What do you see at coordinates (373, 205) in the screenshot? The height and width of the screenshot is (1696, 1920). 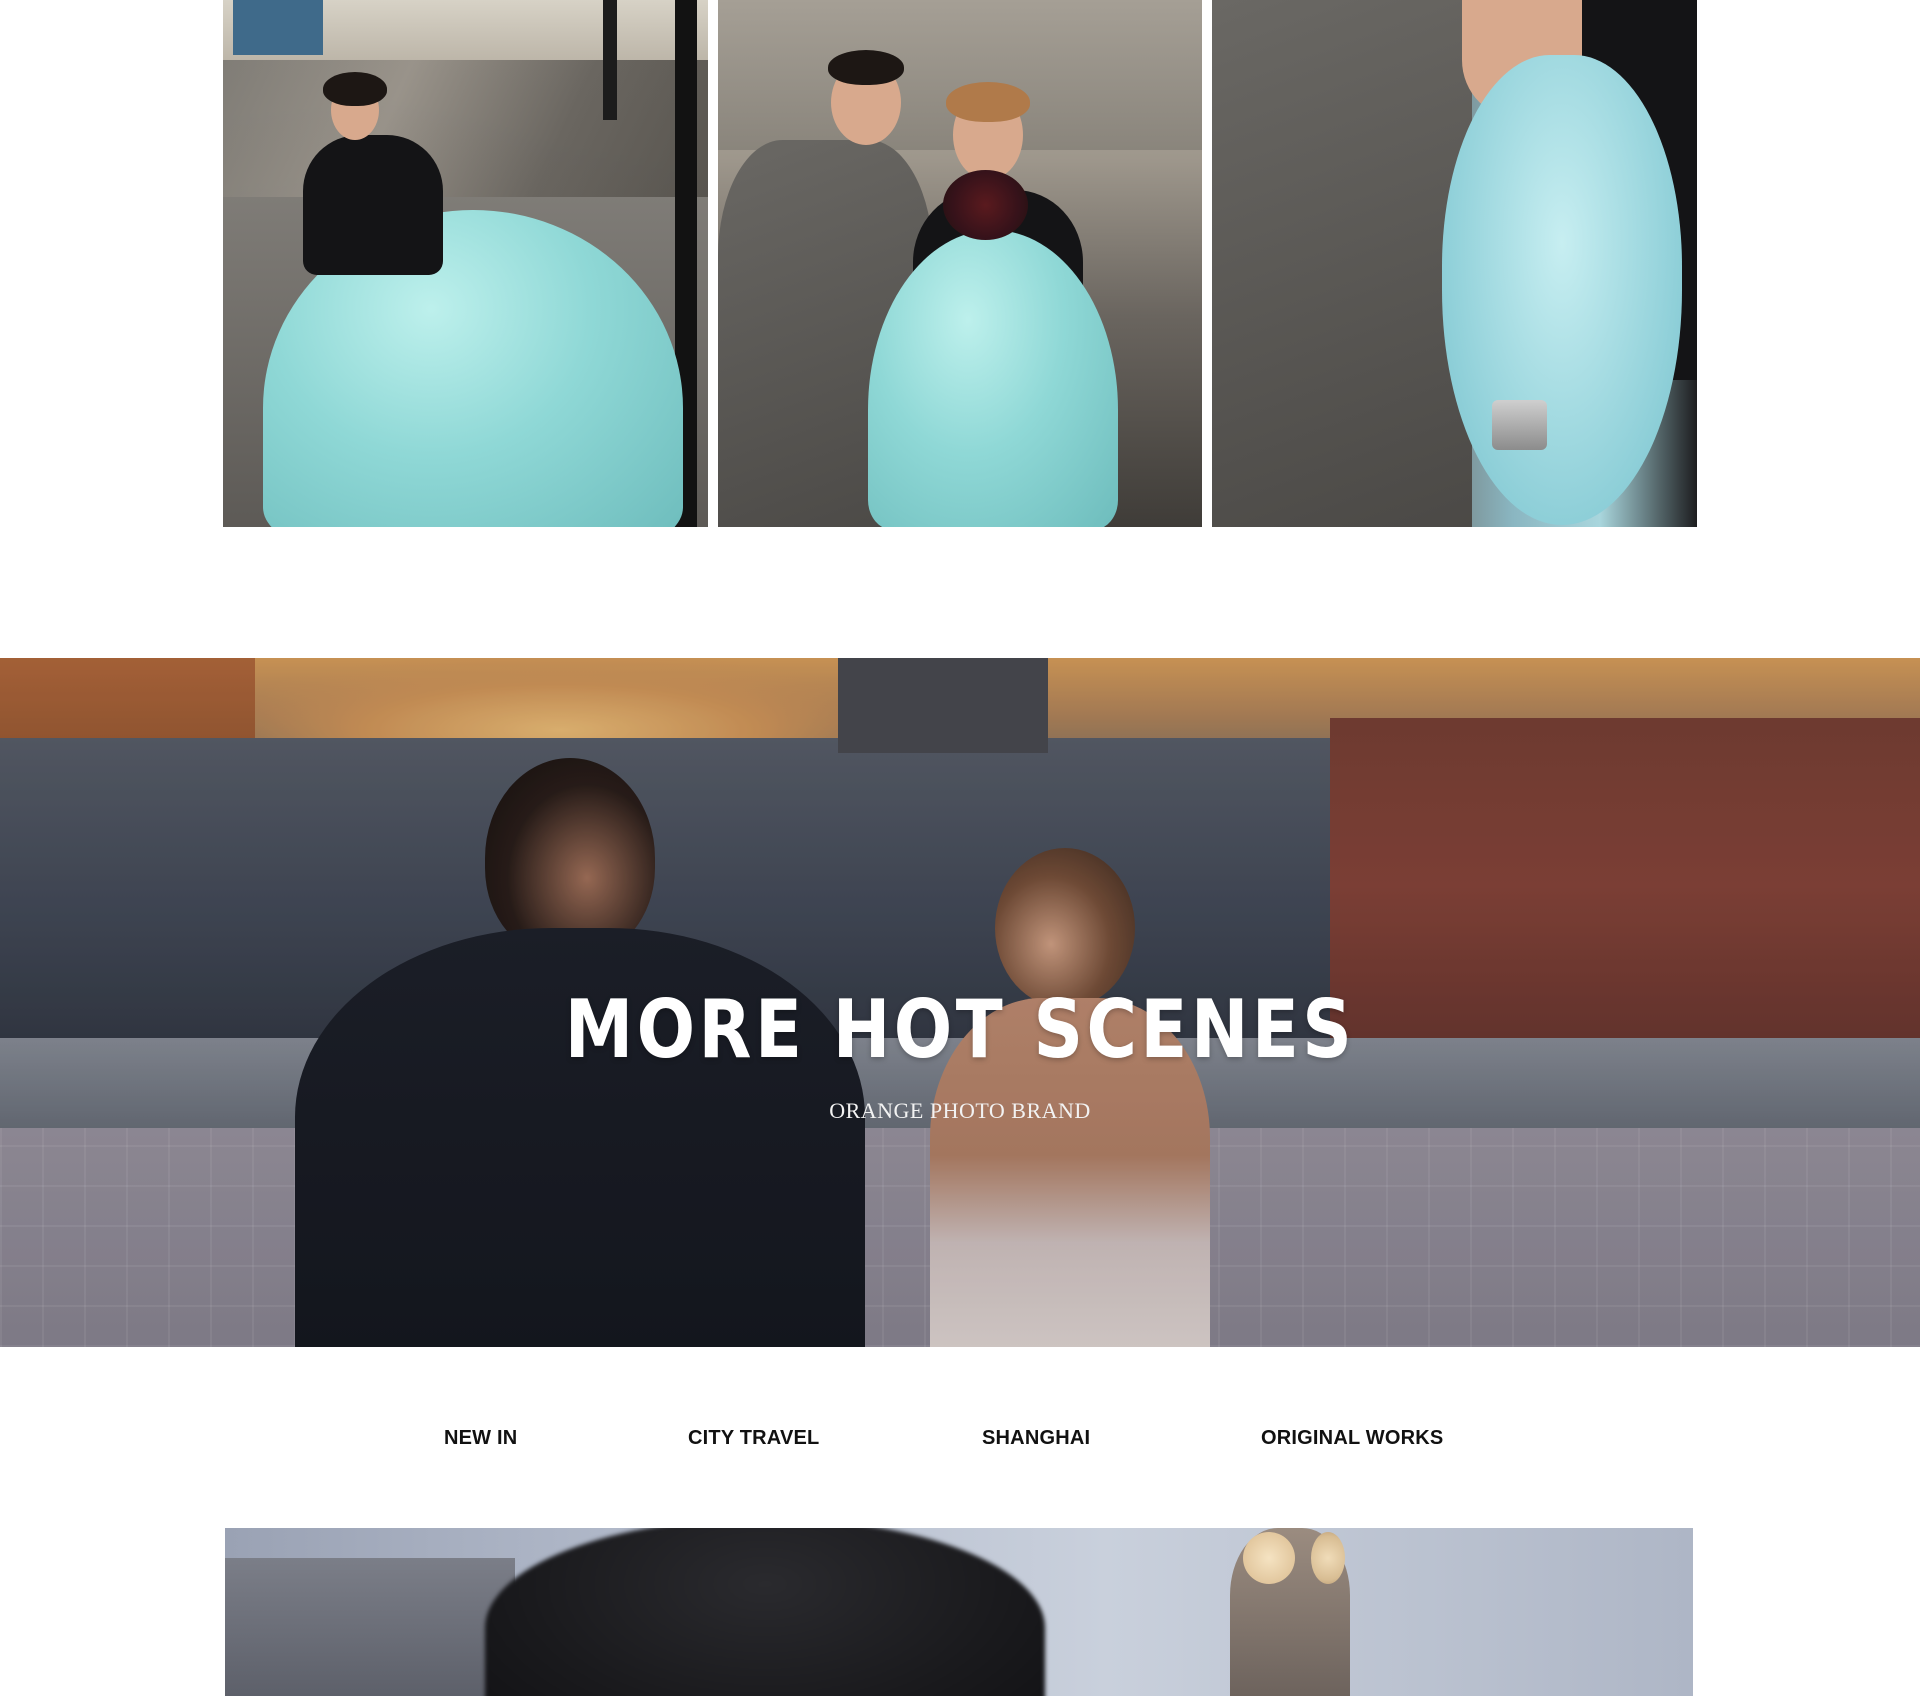 I see `photo-jacket` at bounding box center [373, 205].